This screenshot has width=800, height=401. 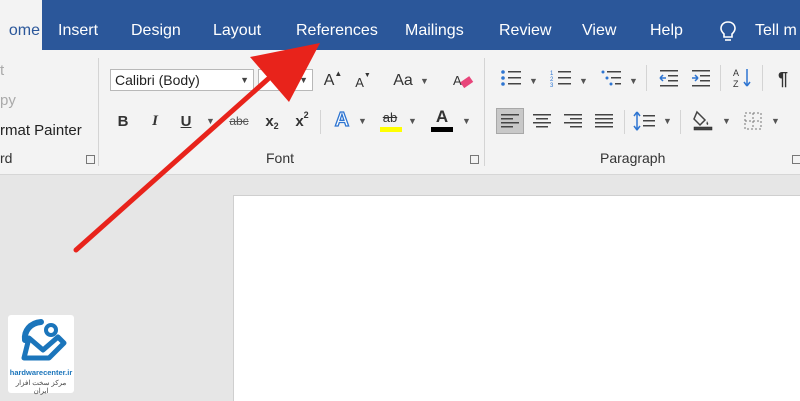 I want to click on arrow-head, so click(x=285, y=72).